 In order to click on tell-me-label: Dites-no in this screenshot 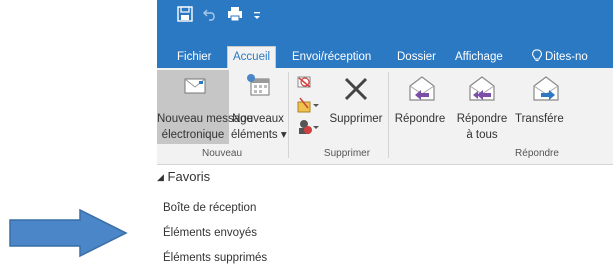, I will do `click(566, 57)`.